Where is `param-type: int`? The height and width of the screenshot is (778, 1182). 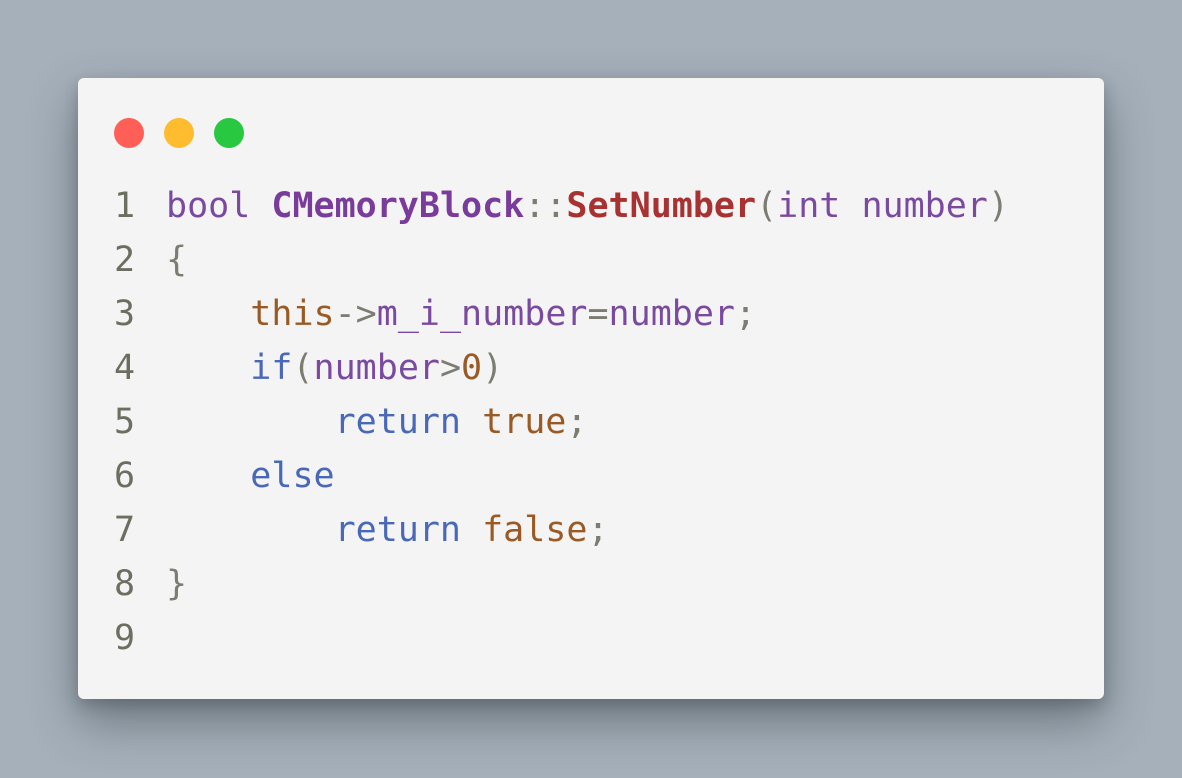
param-type: int is located at coordinates (809, 206).